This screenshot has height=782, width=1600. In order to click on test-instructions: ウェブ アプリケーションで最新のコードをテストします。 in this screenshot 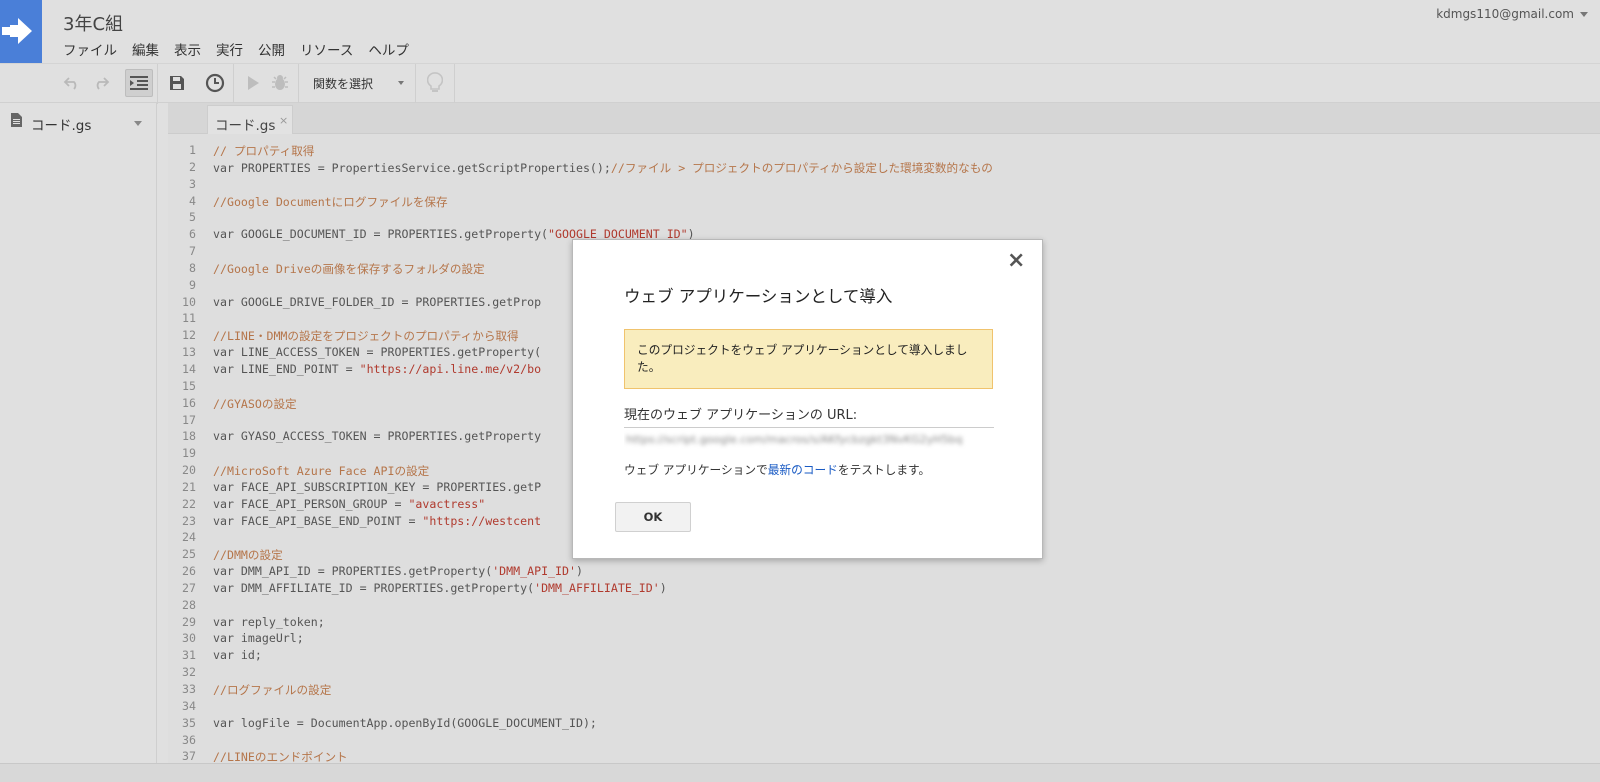, I will do `click(777, 469)`.